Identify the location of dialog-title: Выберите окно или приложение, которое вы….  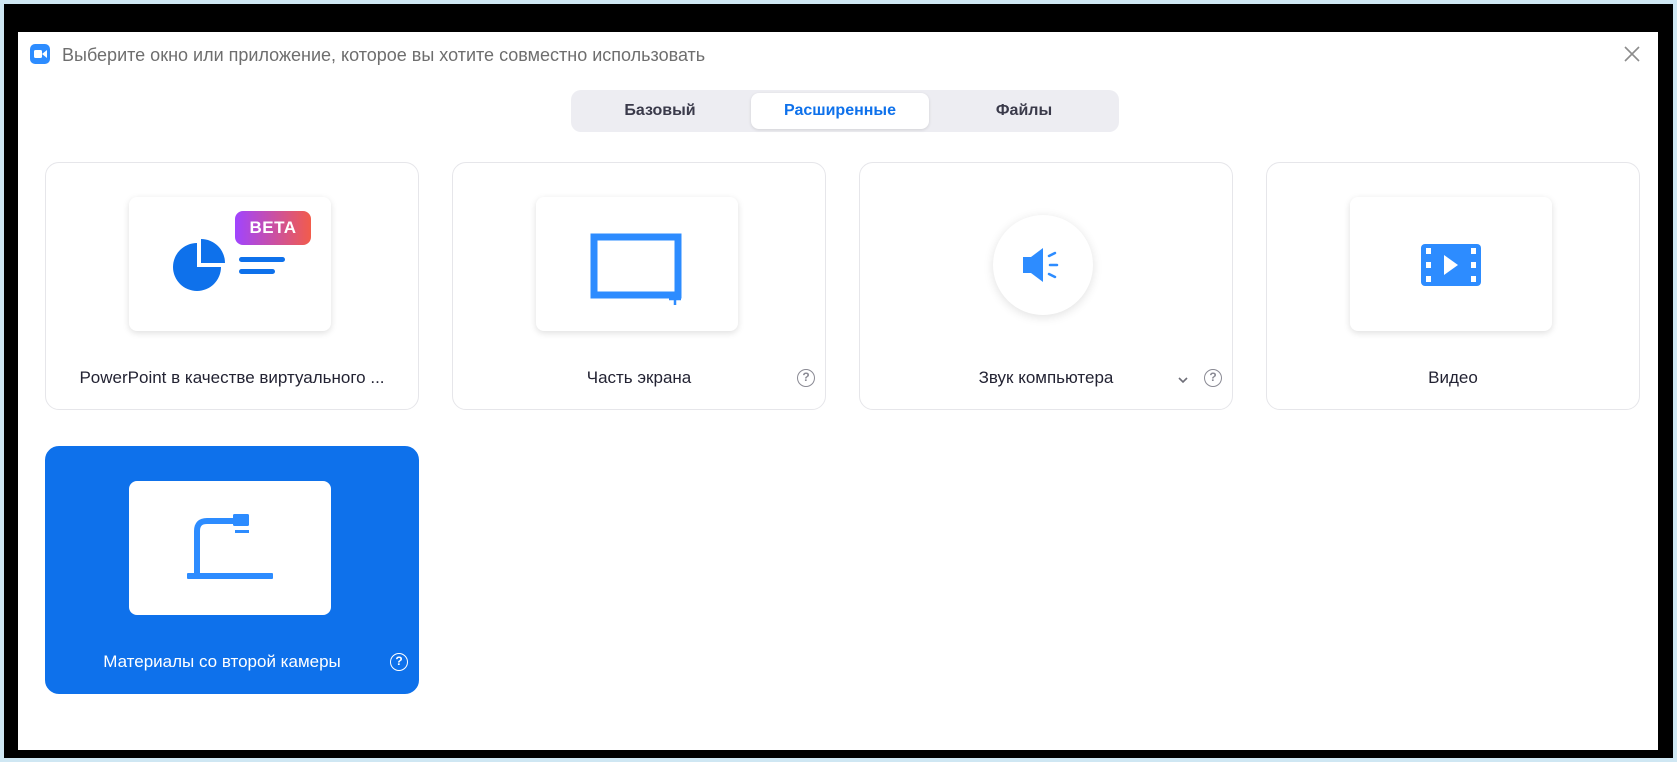
(384, 55).